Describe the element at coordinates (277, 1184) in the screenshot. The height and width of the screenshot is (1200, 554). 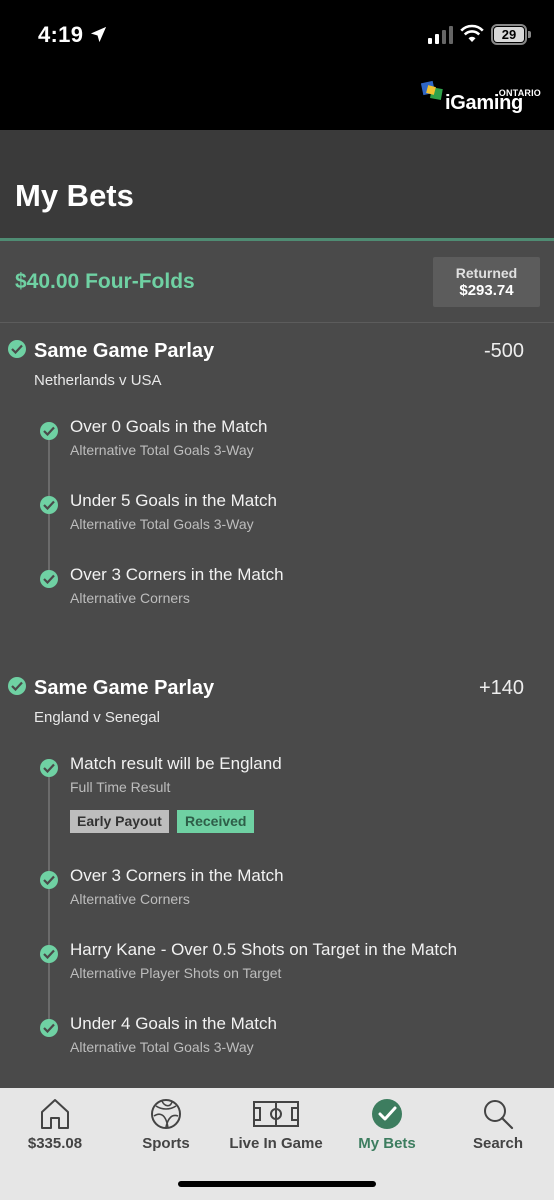
I see `home-indicator` at that location.